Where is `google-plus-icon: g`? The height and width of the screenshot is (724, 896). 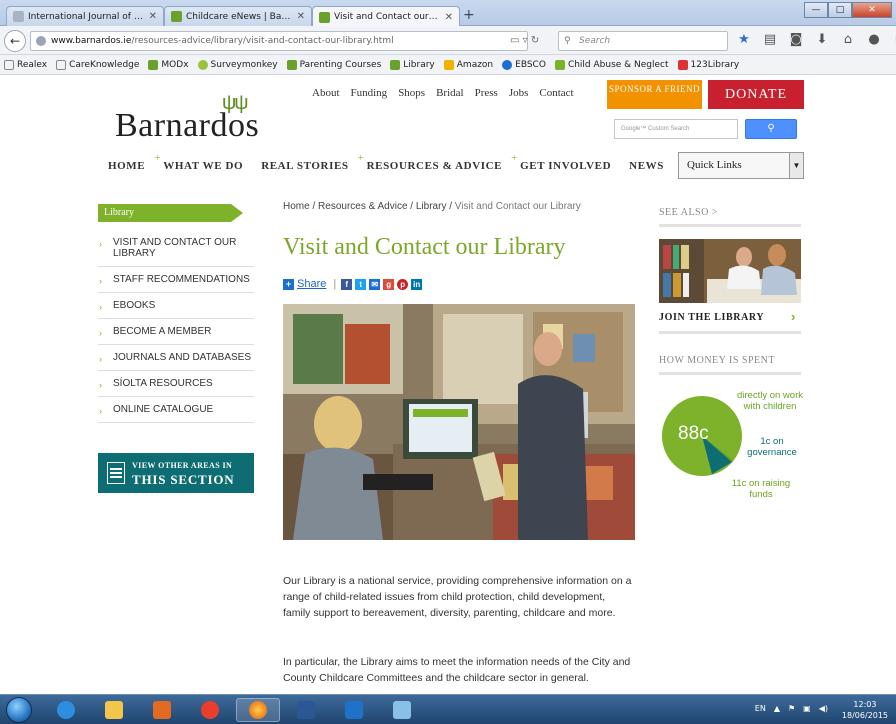
google-plus-icon: g is located at coordinates (389, 284).